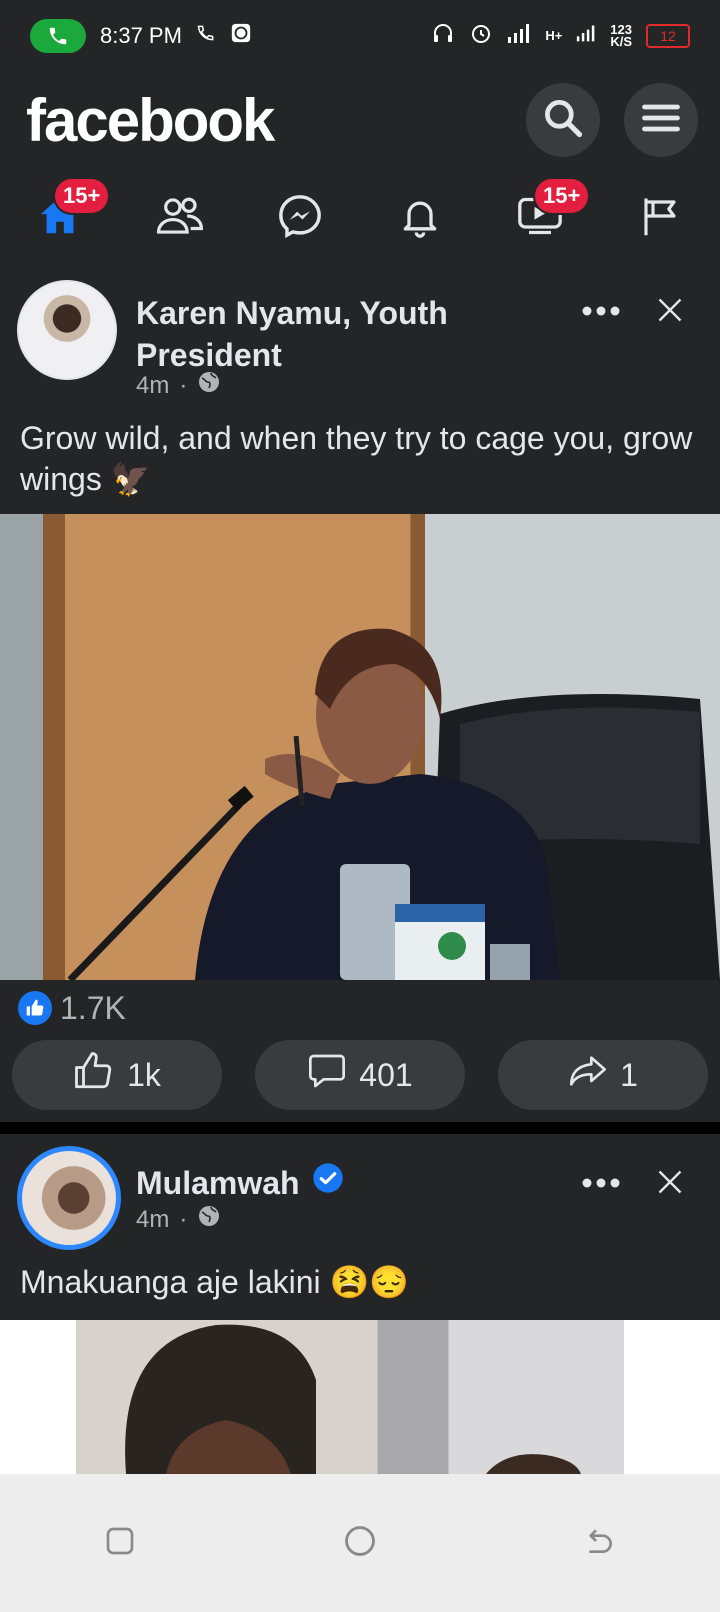 Image resolution: width=720 pixels, height=1612 pixels. I want to click on reactions-summary: 1.7K, so click(360, 1008).